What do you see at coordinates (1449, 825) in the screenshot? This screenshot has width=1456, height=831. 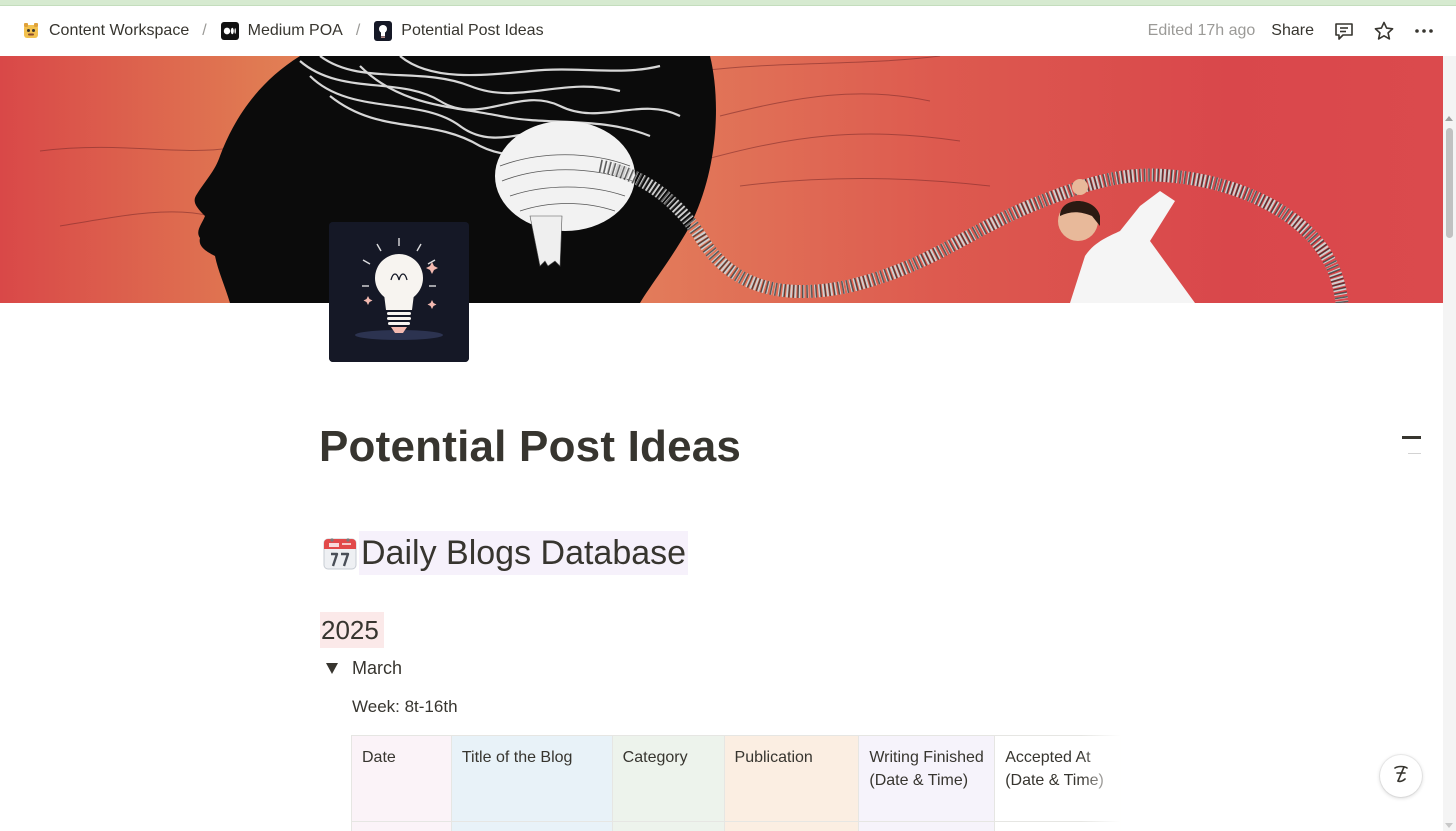 I see `scroll-down-arrow-icon` at bounding box center [1449, 825].